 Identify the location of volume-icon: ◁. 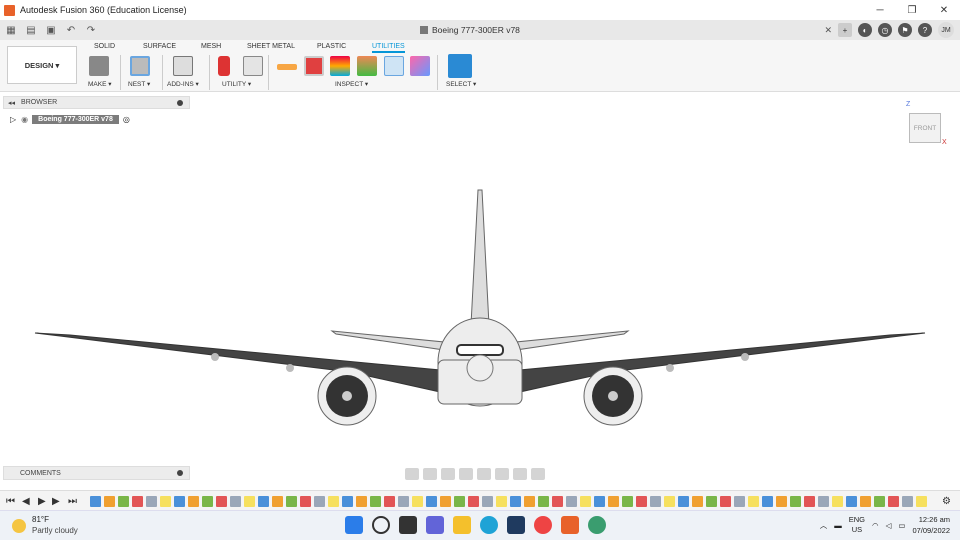
(889, 525).